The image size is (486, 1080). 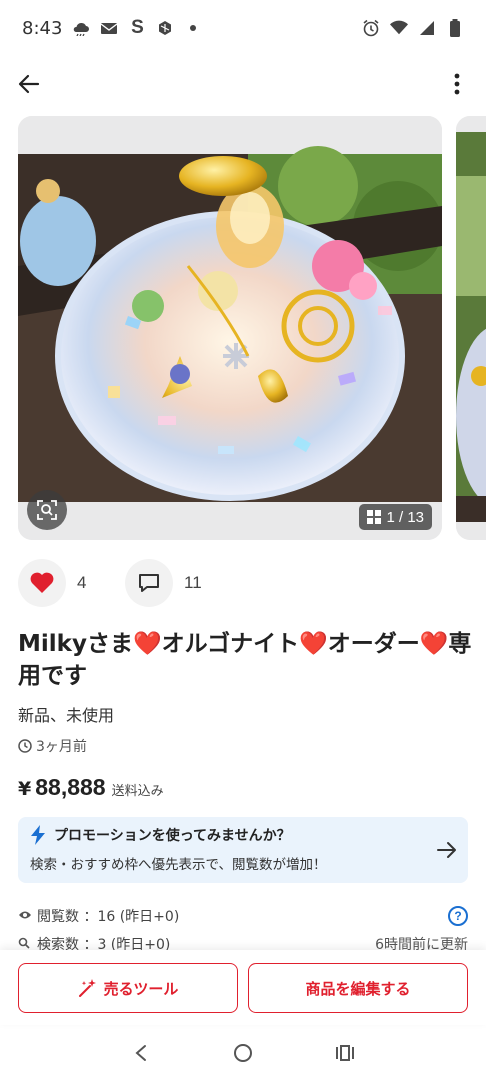 What do you see at coordinates (87, 988) in the screenshot?
I see `sparkle-wand-icon` at bounding box center [87, 988].